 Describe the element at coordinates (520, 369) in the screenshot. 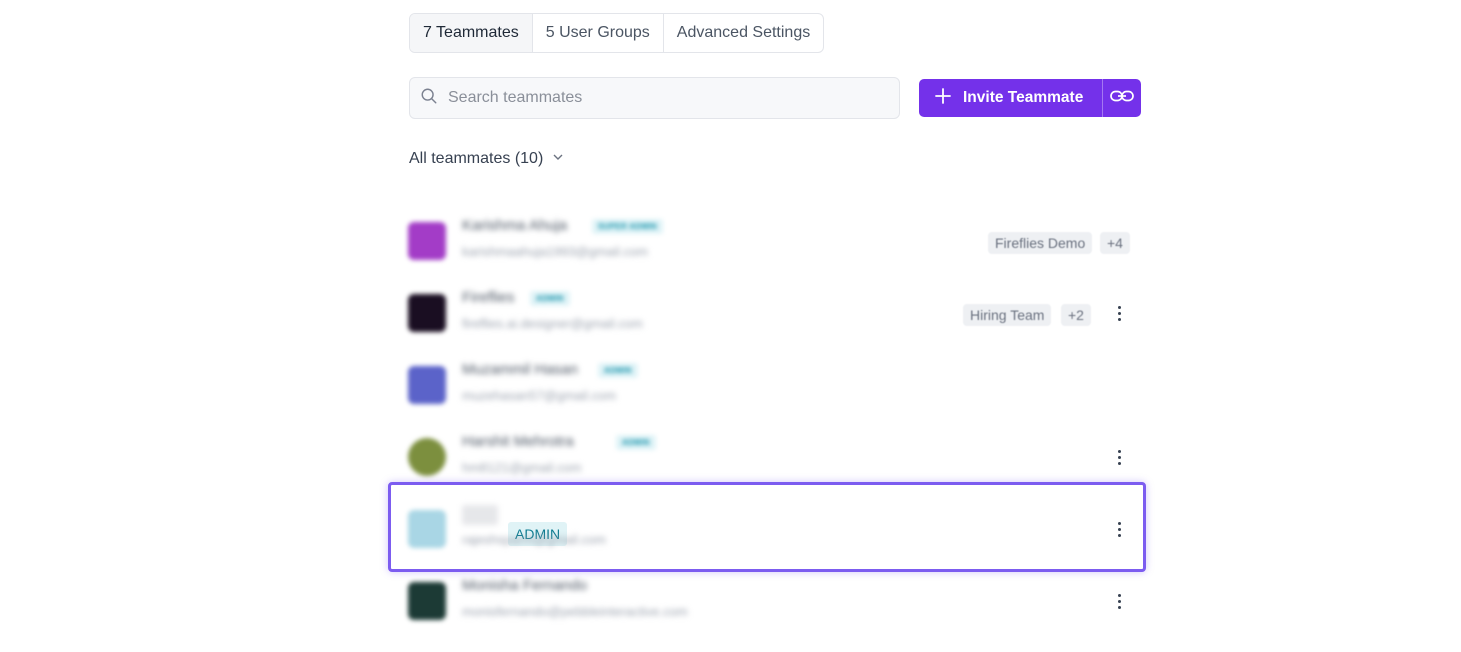

I see `teammate-name: Muzammil Hasan` at that location.